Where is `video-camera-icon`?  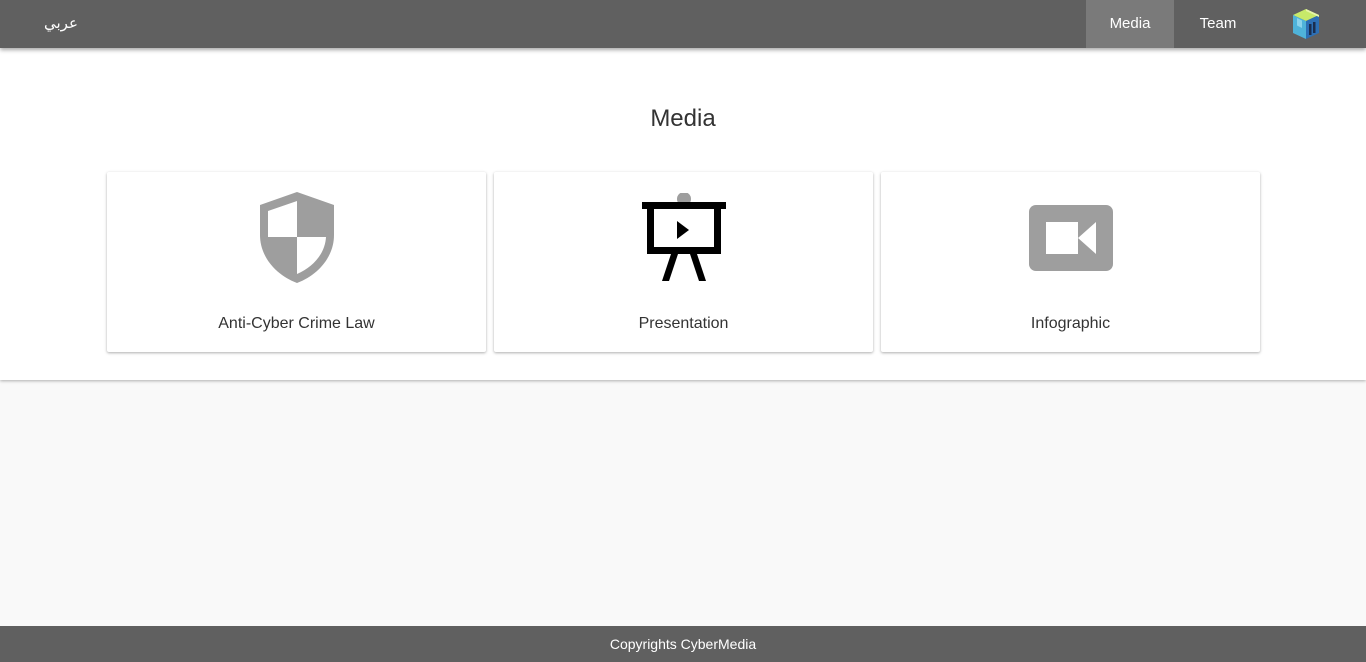
video-camera-icon is located at coordinates (1070, 238).